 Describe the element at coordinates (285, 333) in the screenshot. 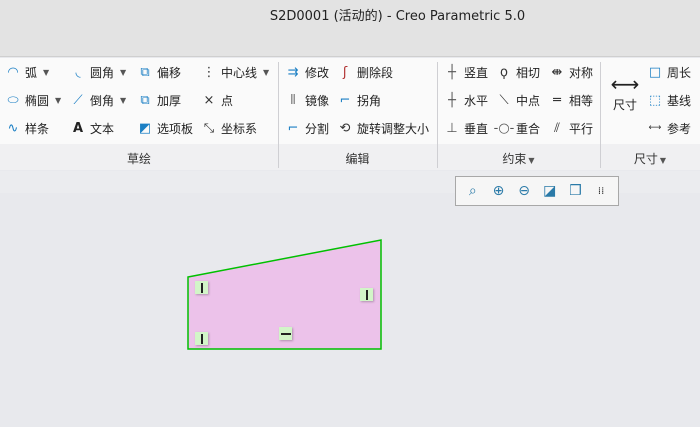

I see `horizontal-constraint-marker` at that location.